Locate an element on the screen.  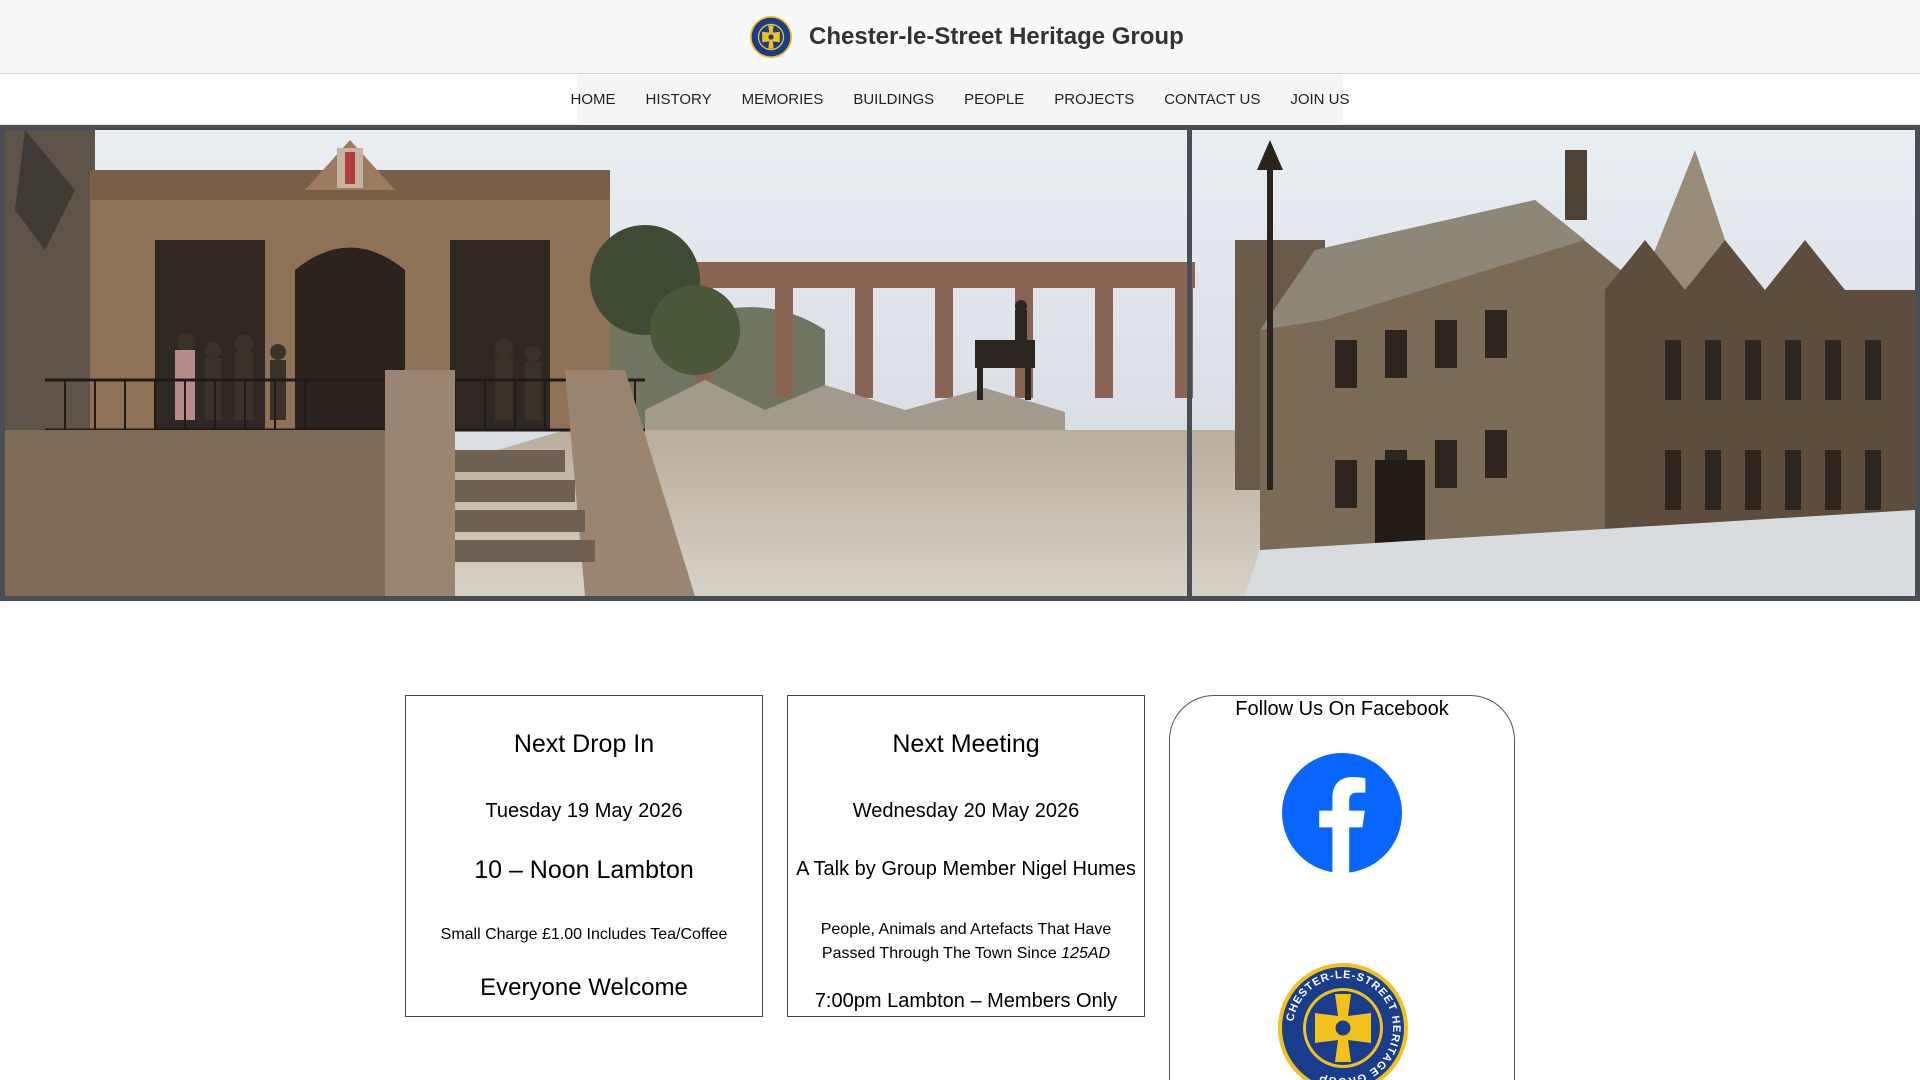
nav-item-contact-us: CONTACT US is located at coordinates (1212, 100).